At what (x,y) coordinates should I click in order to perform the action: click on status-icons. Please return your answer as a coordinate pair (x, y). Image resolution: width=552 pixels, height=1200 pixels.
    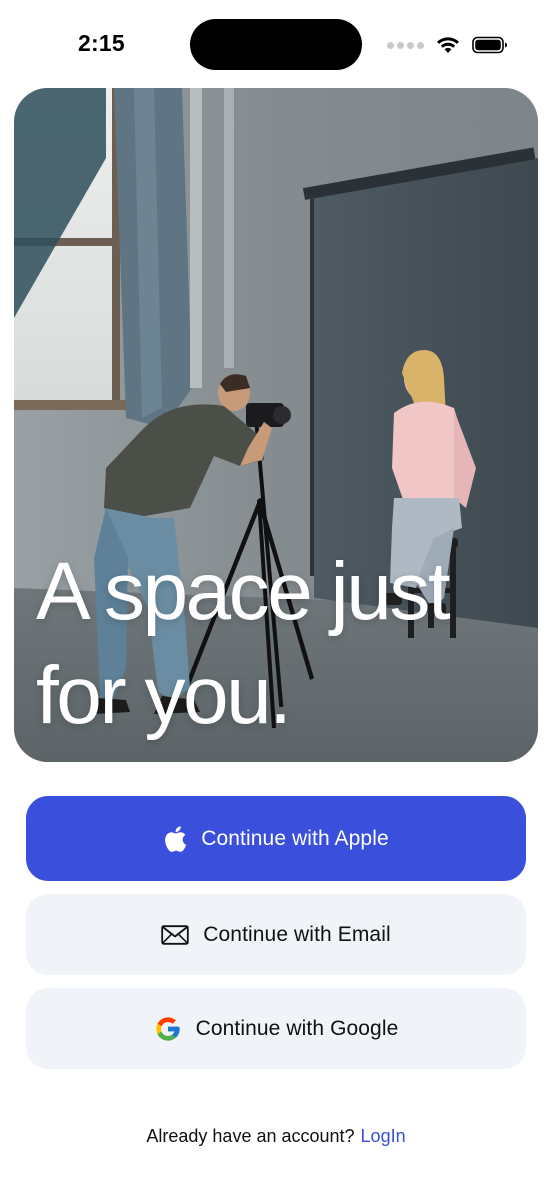
    Looking at the image, I should click on (447, 45).